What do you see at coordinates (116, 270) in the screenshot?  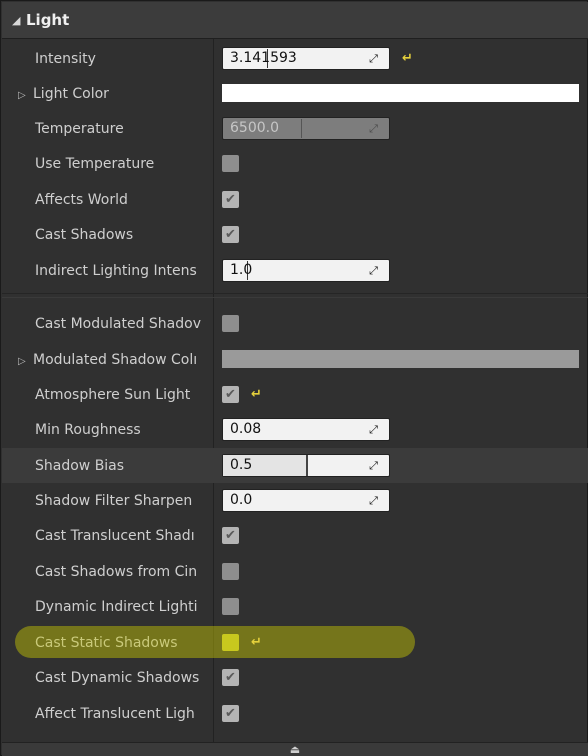 I see `label-indirect-lighting: Indirect Lighting Intens` at bounding box center [116, 270].